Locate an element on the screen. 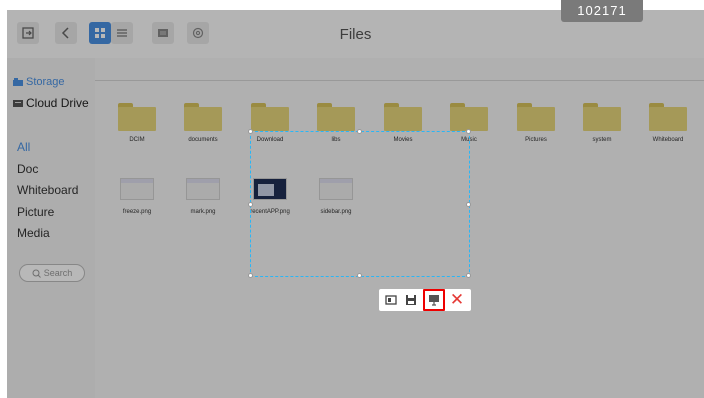 The width and height of the screenshot is (704, 398). crop-icon is located at coordinates (391, 300).